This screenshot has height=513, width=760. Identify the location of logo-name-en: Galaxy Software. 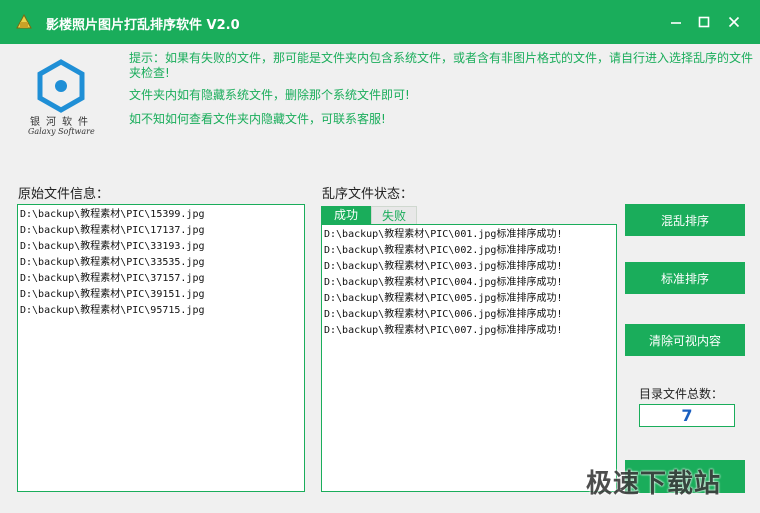
(61, 131).